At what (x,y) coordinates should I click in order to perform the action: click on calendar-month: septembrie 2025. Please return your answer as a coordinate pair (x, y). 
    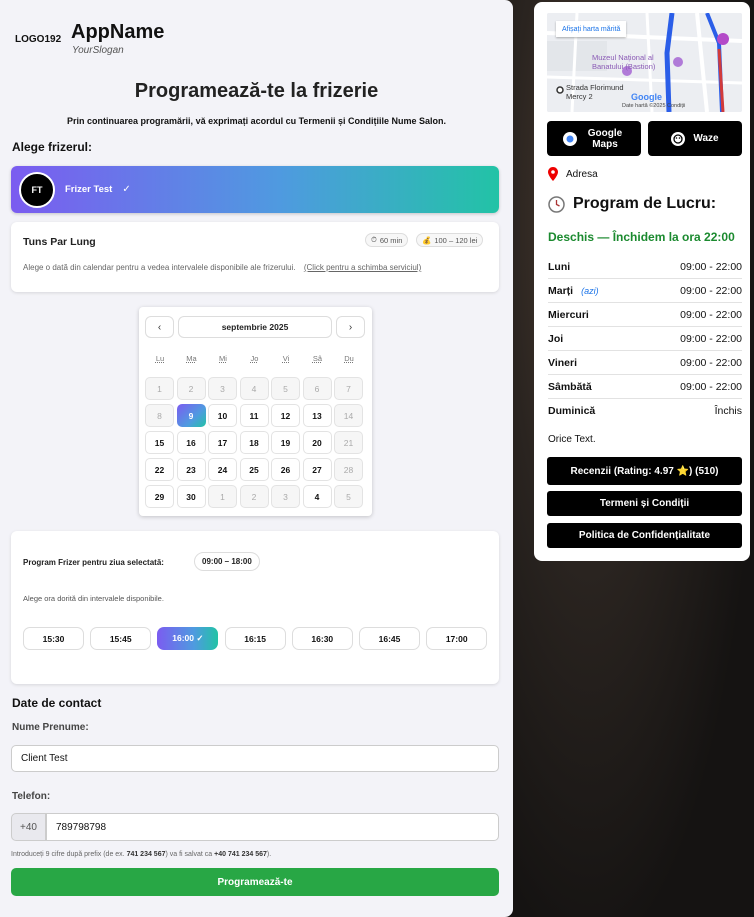
    Looking at the image, I should click on (255, 327).